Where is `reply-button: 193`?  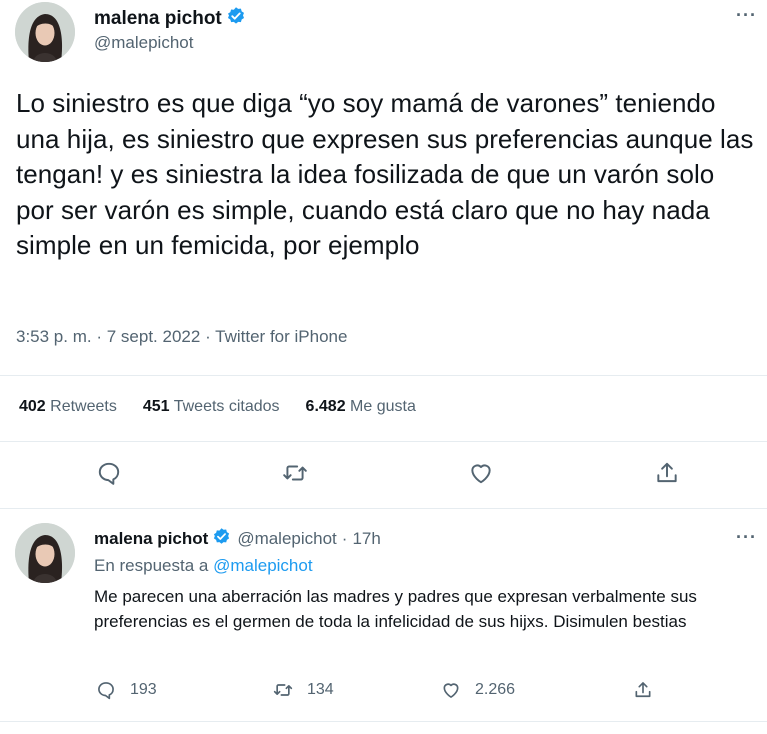
reply-button: 193 is located at coordinates (126, 690).